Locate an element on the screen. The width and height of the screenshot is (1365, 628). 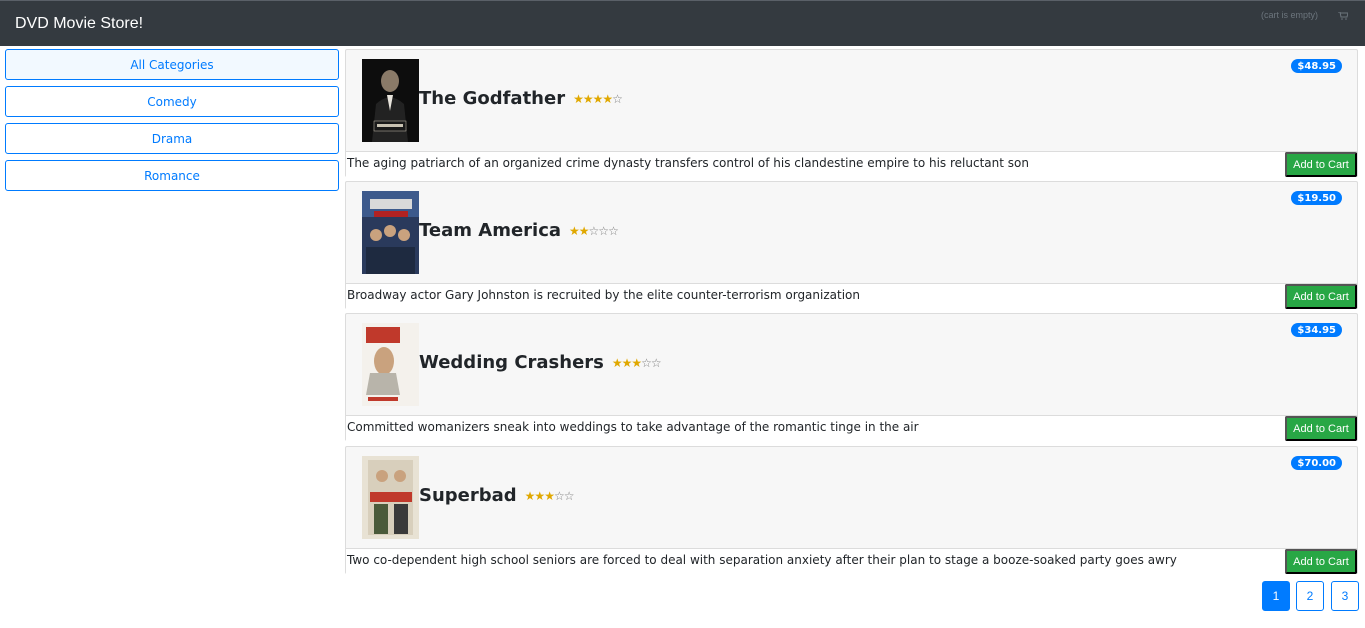
cart-icon is located at coordinates (1343, 16).